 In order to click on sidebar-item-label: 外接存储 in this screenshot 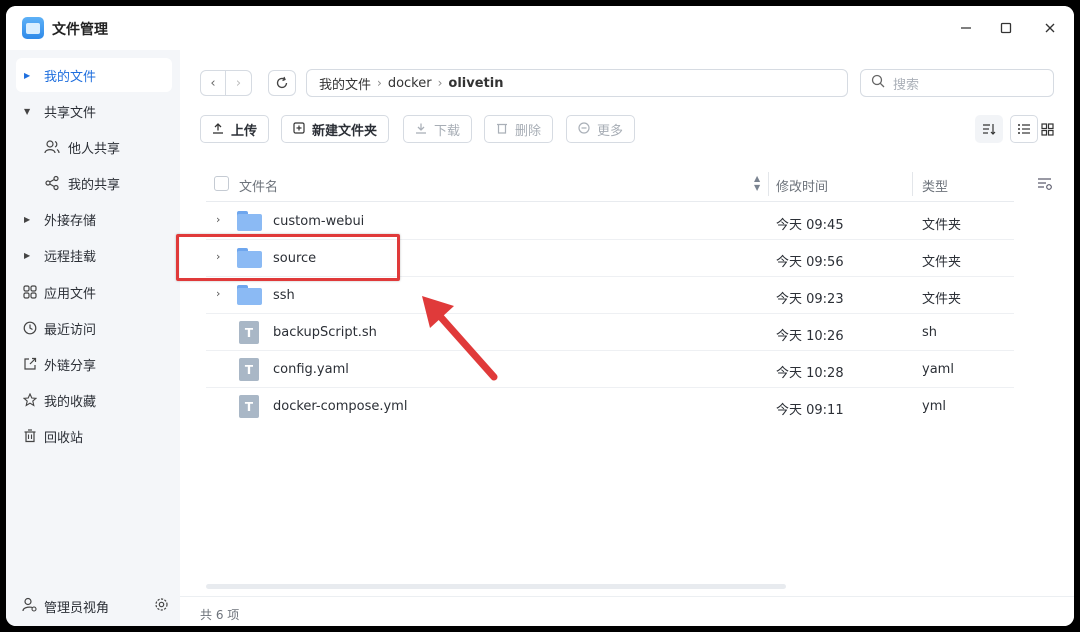, I will do `click(70, 221)`.